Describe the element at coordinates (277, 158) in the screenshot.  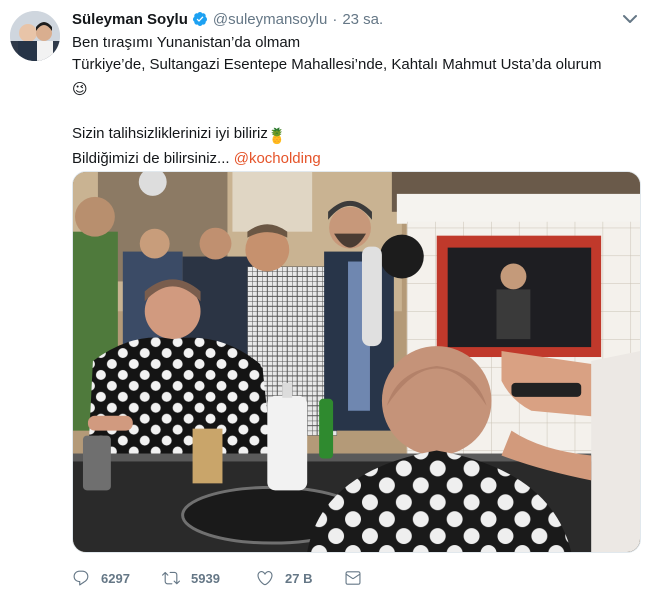
I see `mention-link: @kocholding` at that location.